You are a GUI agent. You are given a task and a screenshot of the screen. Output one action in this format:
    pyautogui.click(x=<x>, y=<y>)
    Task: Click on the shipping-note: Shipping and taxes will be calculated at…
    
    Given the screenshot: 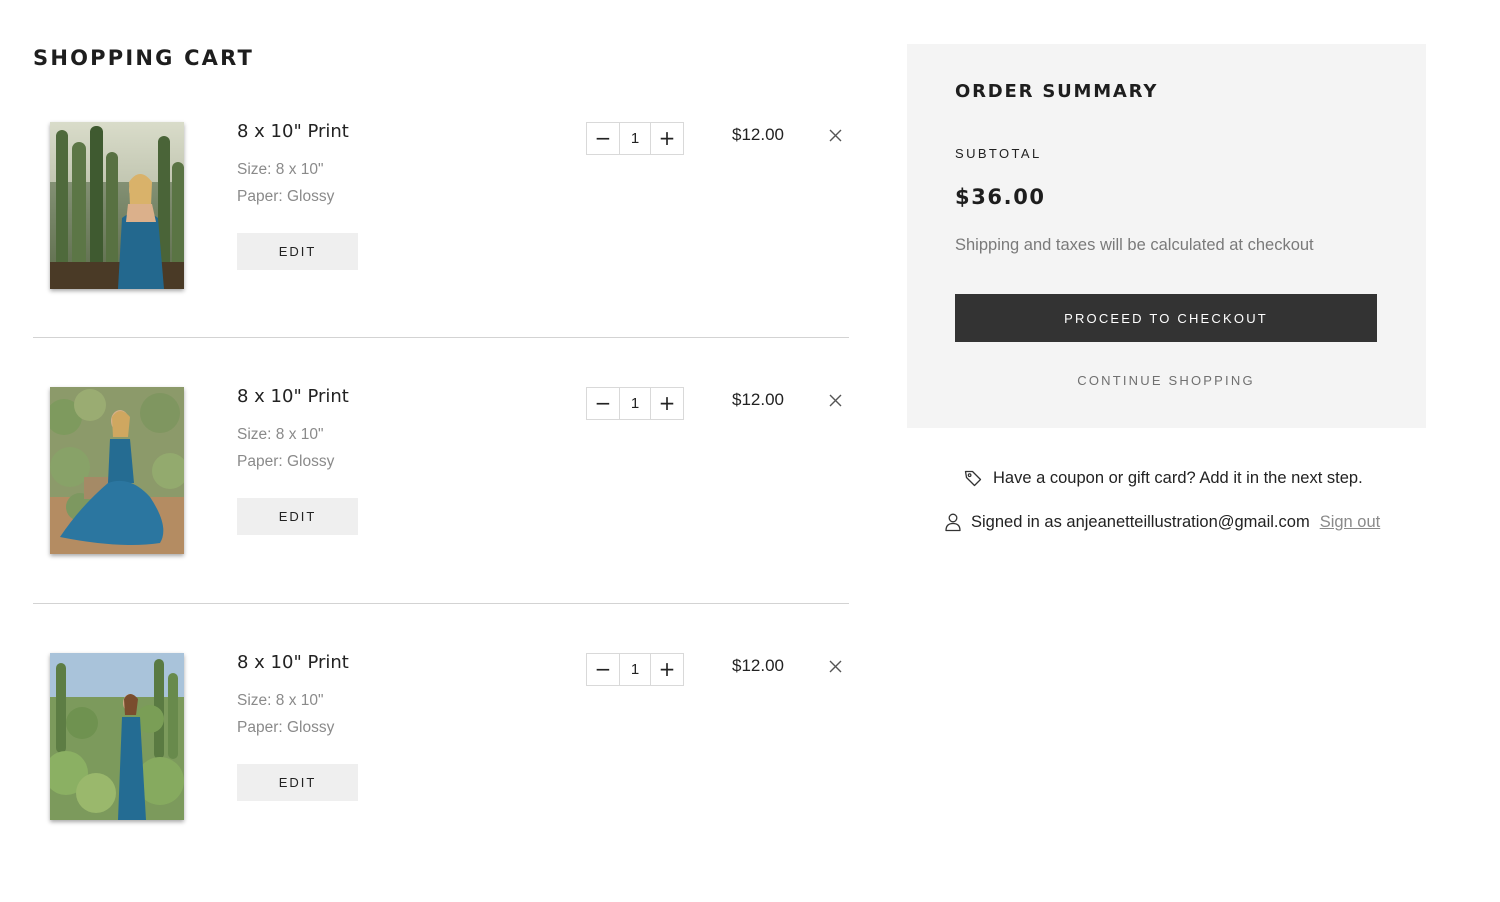 What is the action you would take?
    pyautogui.click(x=1134, y=245)
    